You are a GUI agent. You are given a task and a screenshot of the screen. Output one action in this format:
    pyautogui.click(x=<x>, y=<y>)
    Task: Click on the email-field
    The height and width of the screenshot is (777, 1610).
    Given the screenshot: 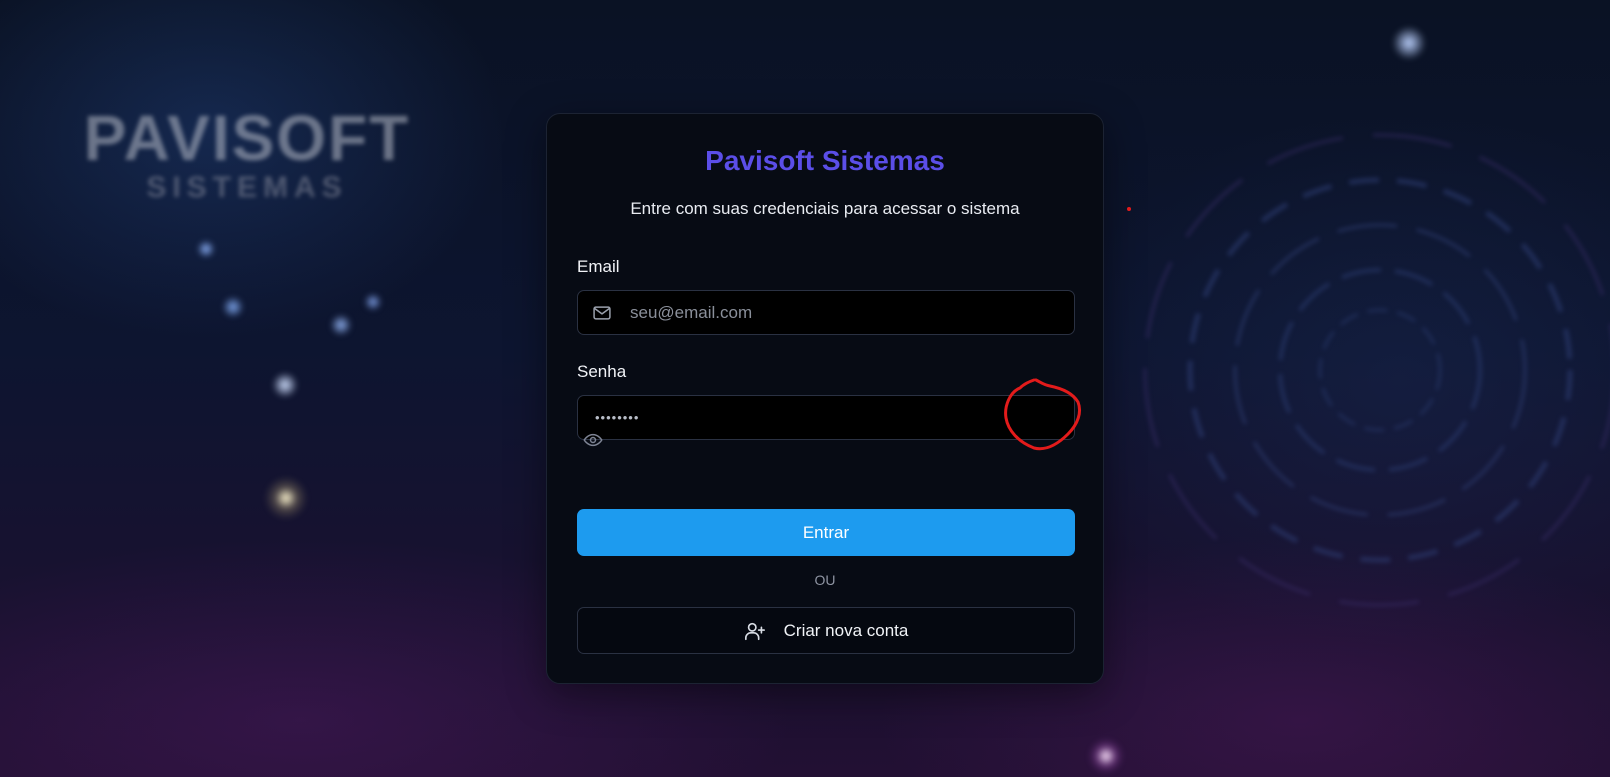 What is the action you would take?
    pyautogui.click(x=826, y=312)
    